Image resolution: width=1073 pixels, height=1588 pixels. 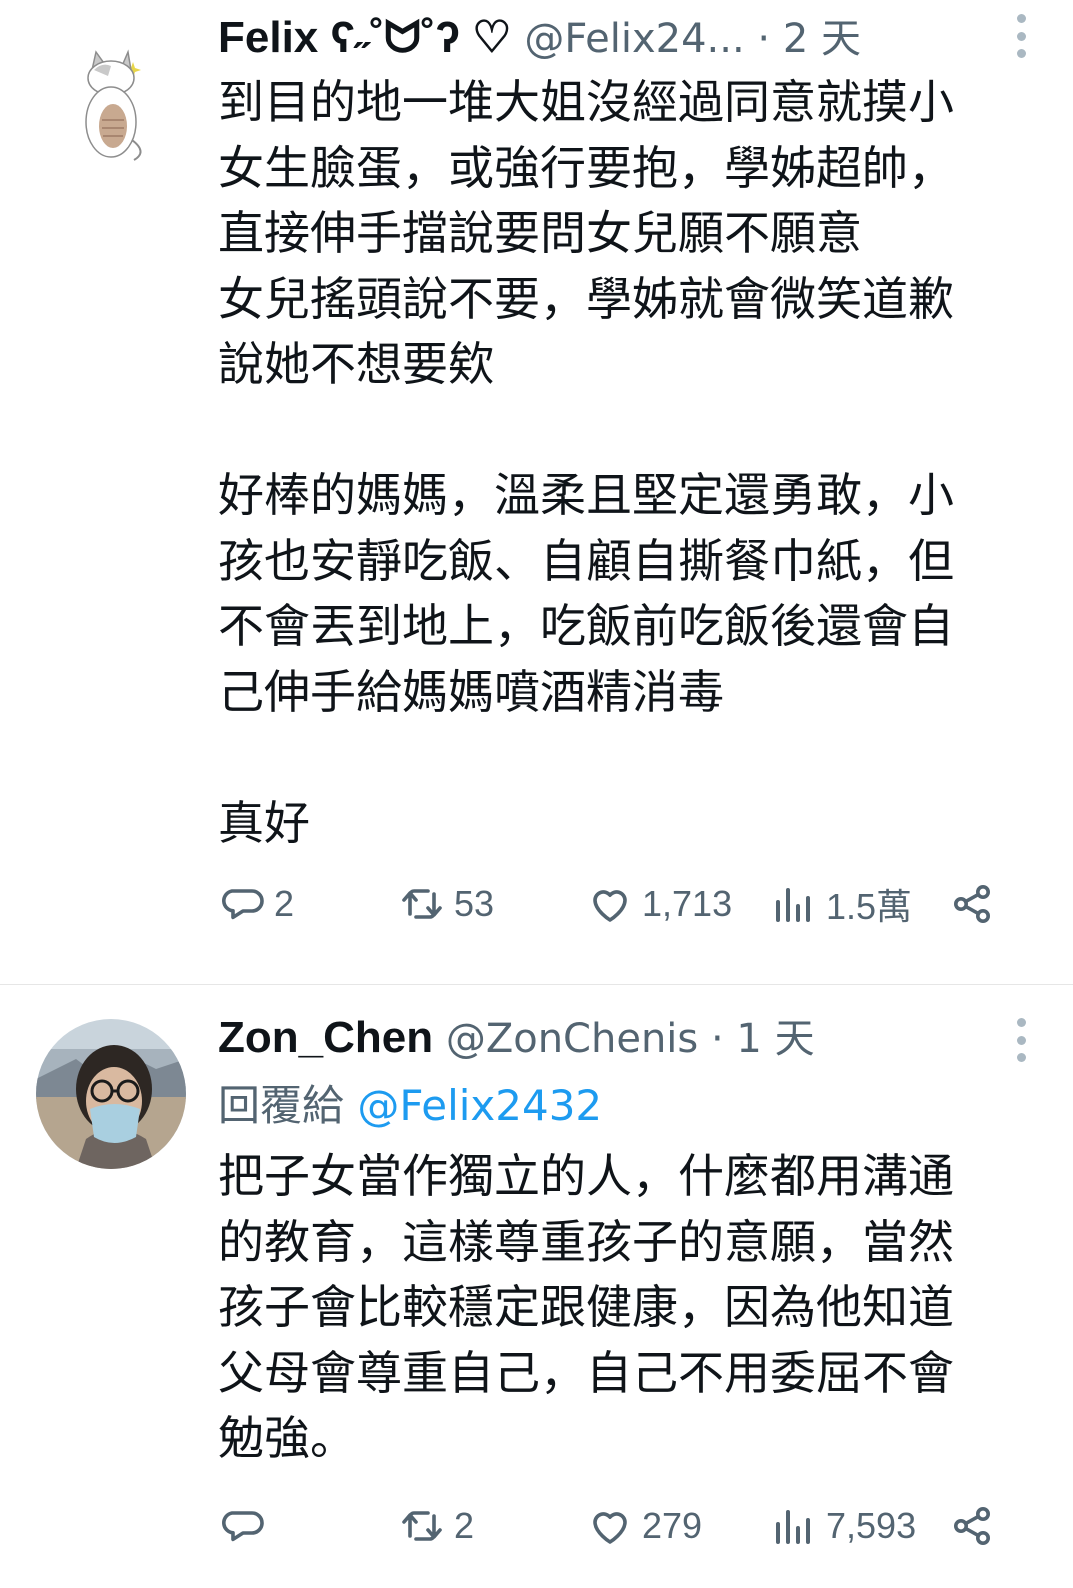 What do you see at coordinates (284, 903) in the screenshot?
I see `reply-count: 2` at bounding box center [284, 903].